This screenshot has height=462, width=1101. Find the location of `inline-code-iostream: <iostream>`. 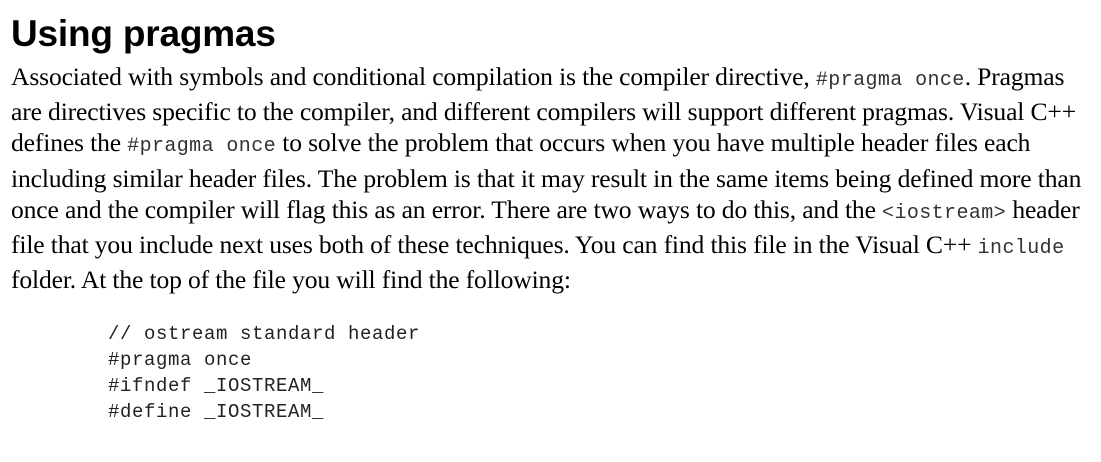

inline-code-iostream: <iostream> is located at coordinates (944, 213).